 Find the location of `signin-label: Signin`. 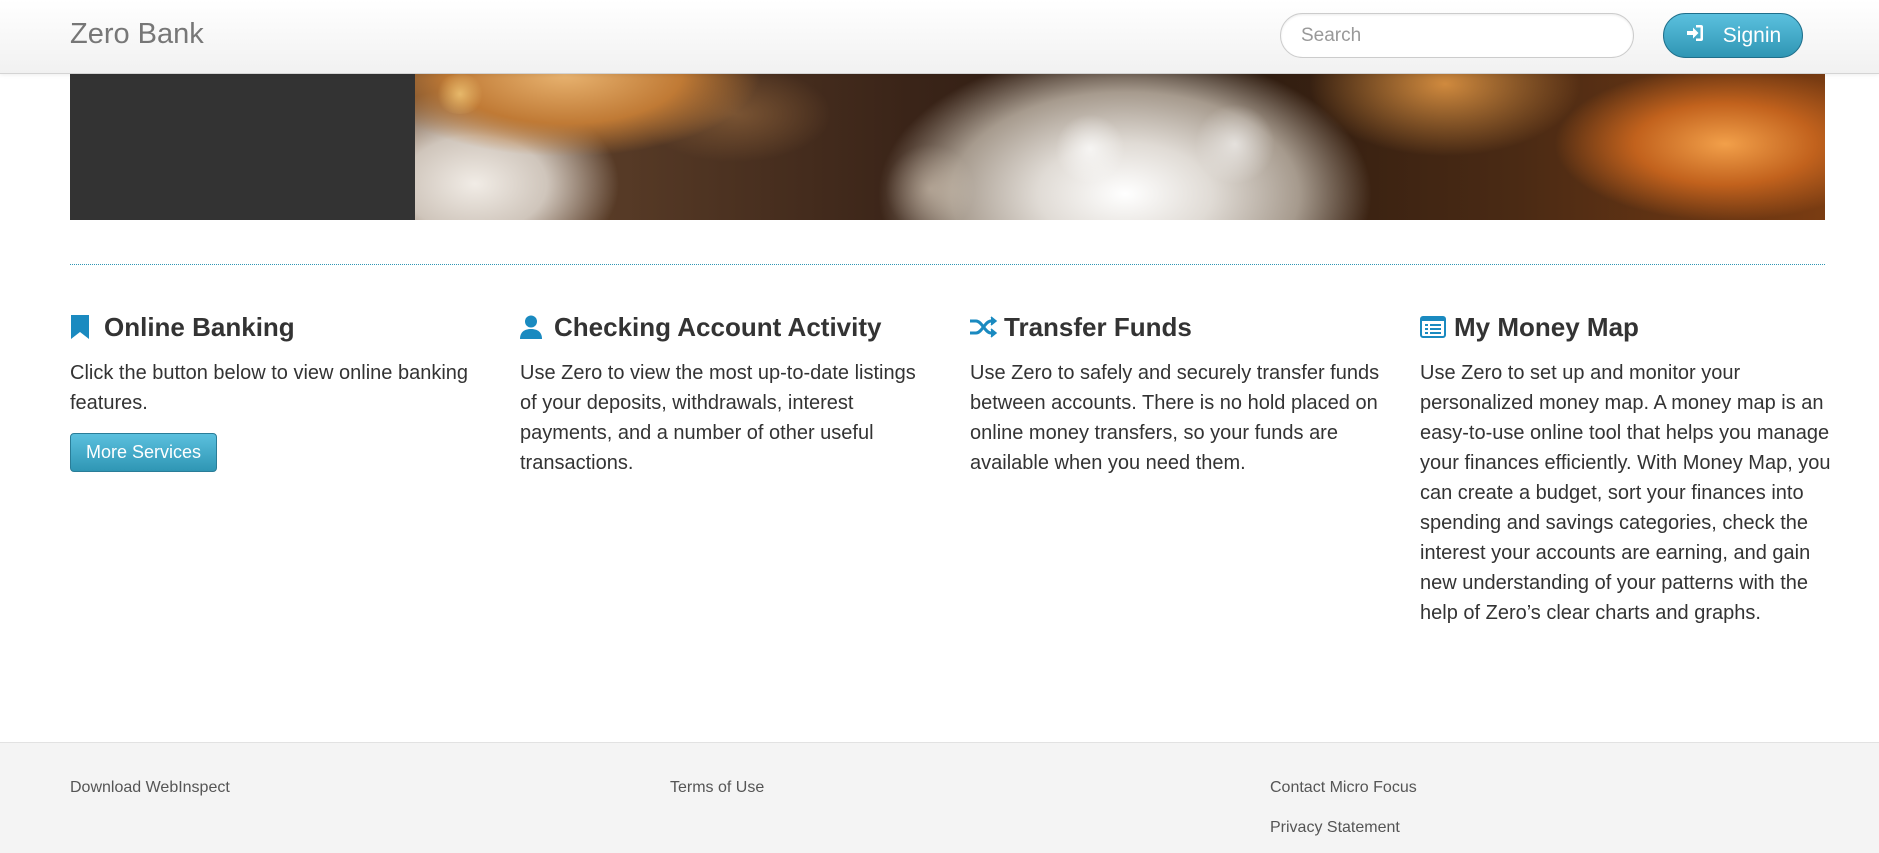

signin-label: Signin is located at coordinates (1752, 35).